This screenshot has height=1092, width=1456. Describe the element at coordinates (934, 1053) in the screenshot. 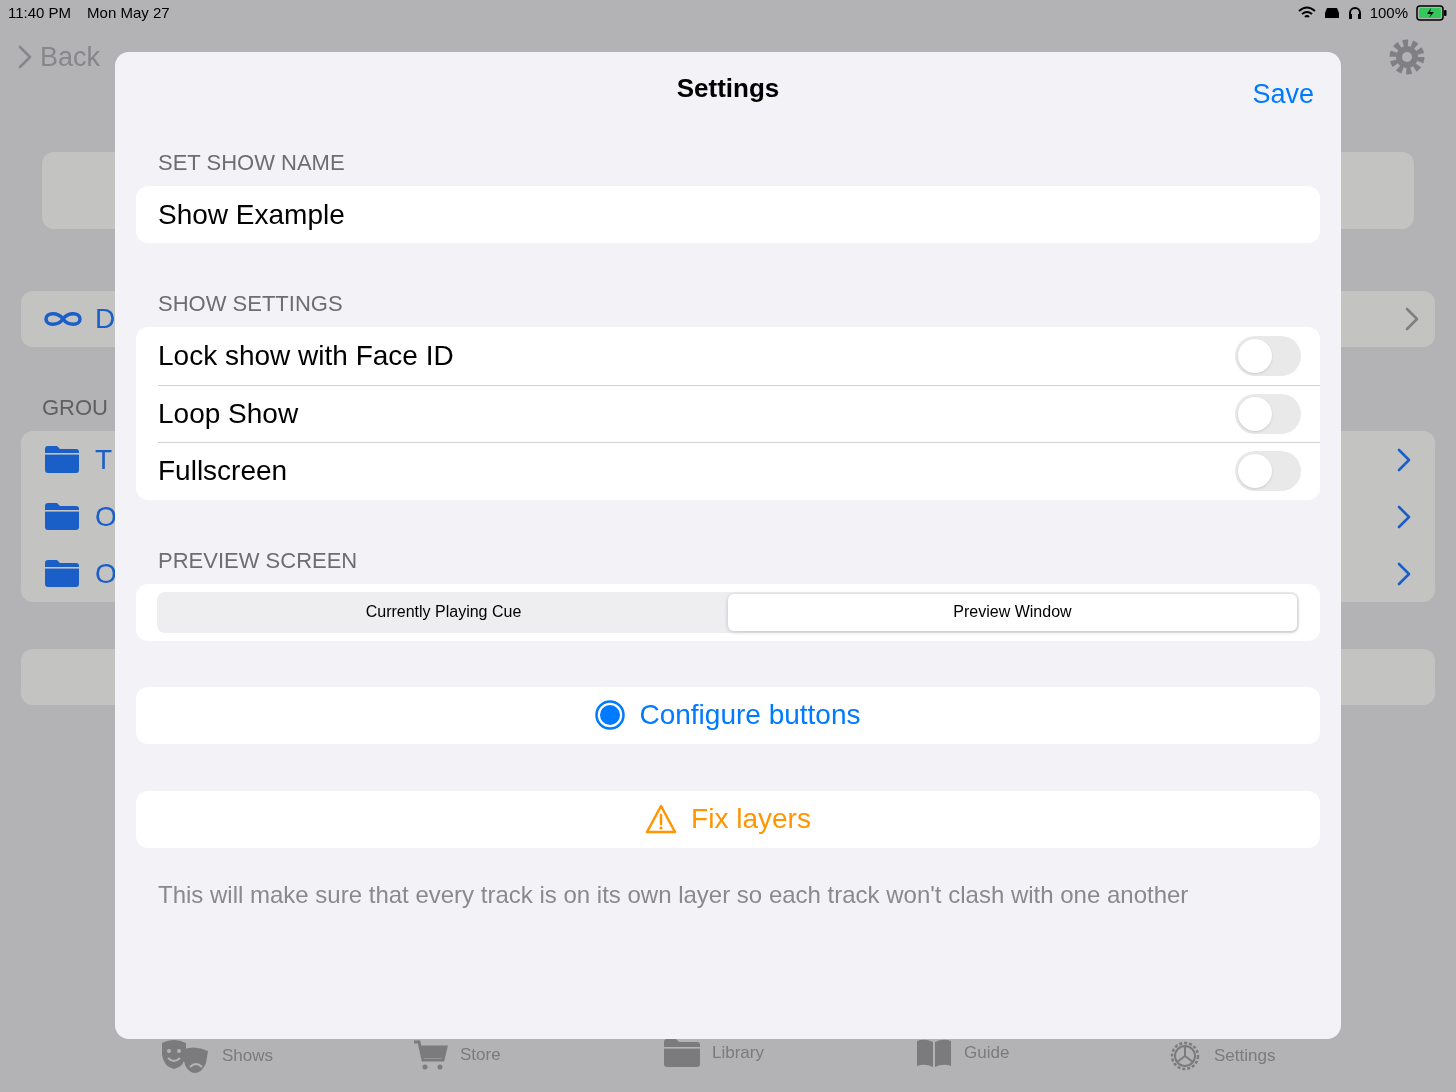

I see `book-icon` at that location.